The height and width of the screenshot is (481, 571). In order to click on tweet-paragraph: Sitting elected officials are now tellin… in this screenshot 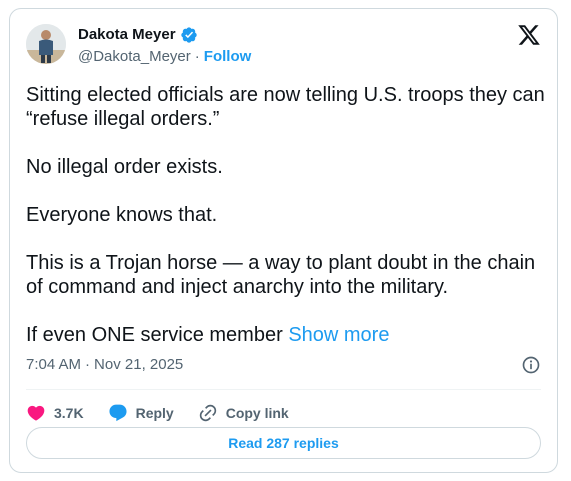, I will do `click(285, 107)`.